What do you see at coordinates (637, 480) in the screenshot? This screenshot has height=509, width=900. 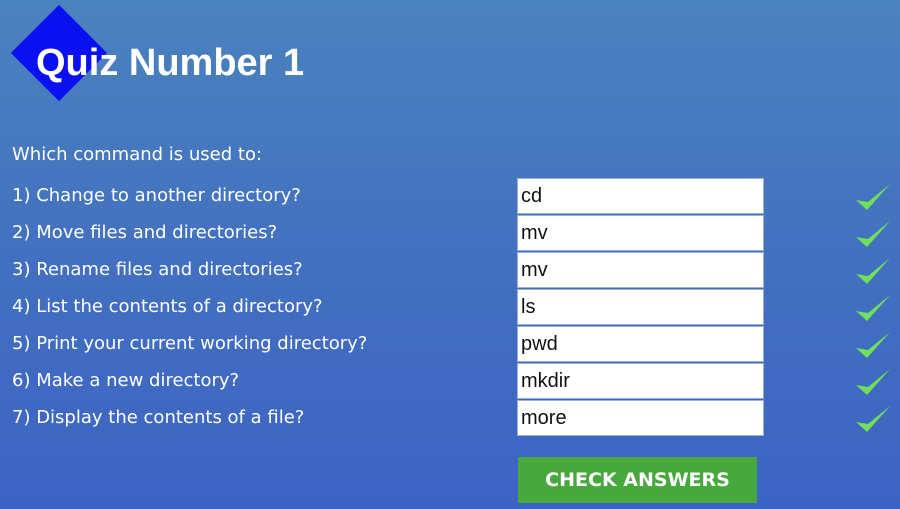 I see `check-answers-button: CHECK ANSWERS` at bounding box center [637, 480].